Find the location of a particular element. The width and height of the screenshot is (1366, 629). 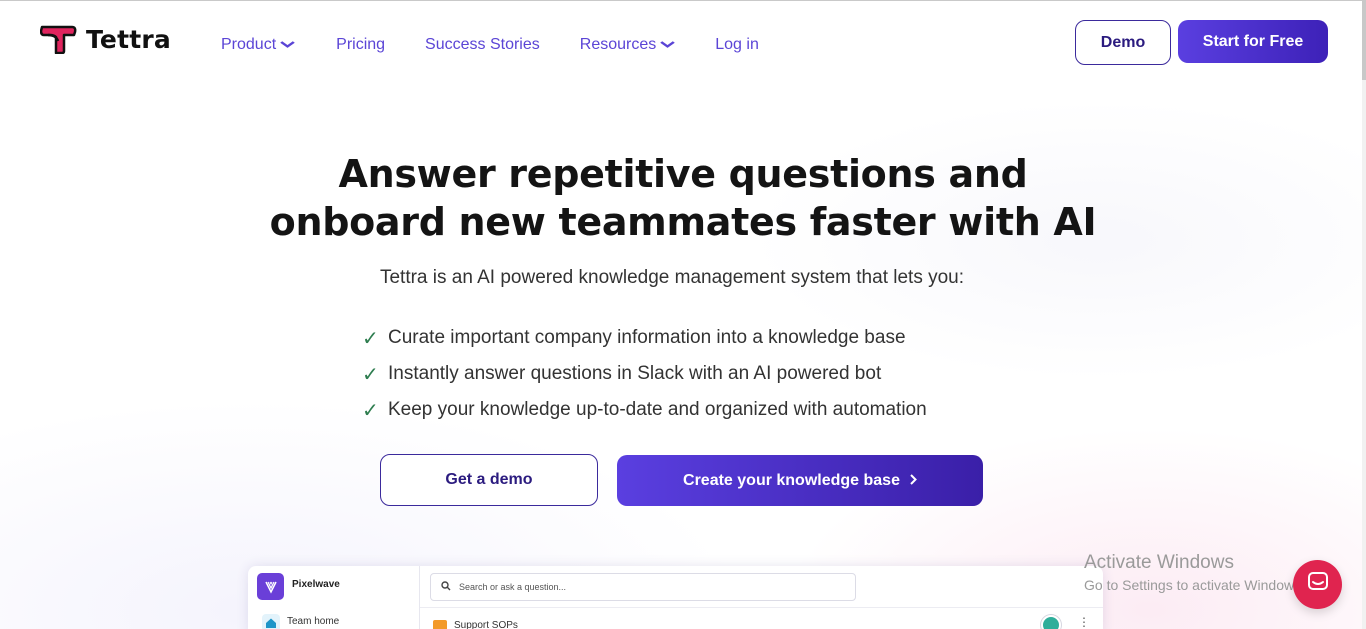

nav-item-login: Log in is located at coordinates (737, 45).